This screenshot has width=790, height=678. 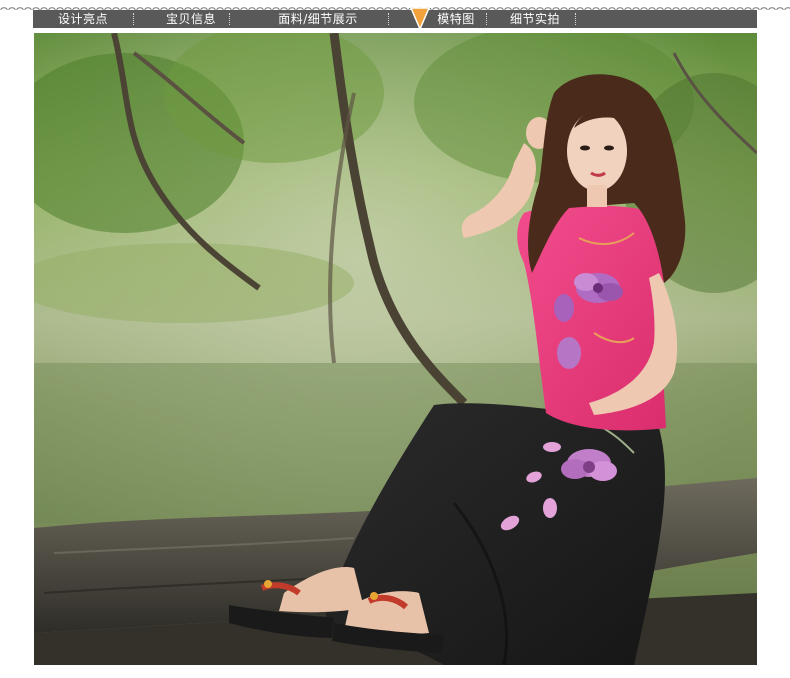 I want to click on active-tab-arrow-icon, so click(x=420, y=17).